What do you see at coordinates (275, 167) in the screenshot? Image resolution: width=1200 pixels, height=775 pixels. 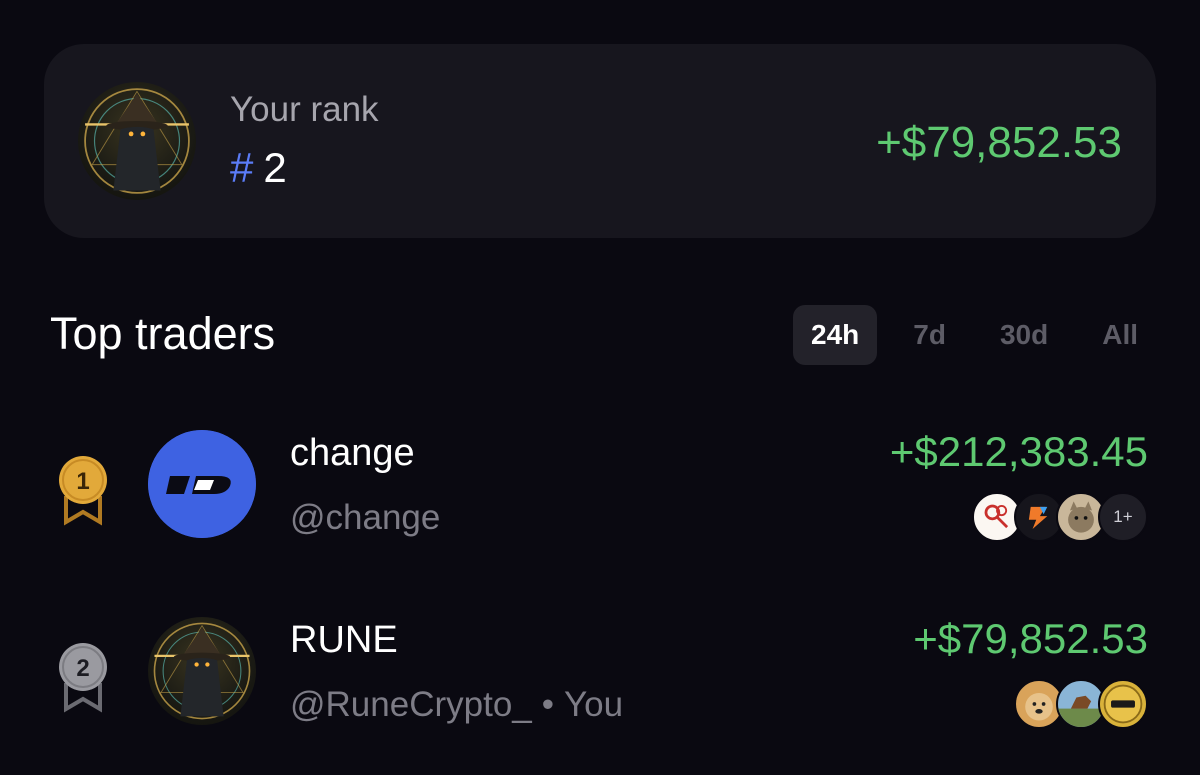 I see `rank-number: 2` at bounding box center [275, 167].